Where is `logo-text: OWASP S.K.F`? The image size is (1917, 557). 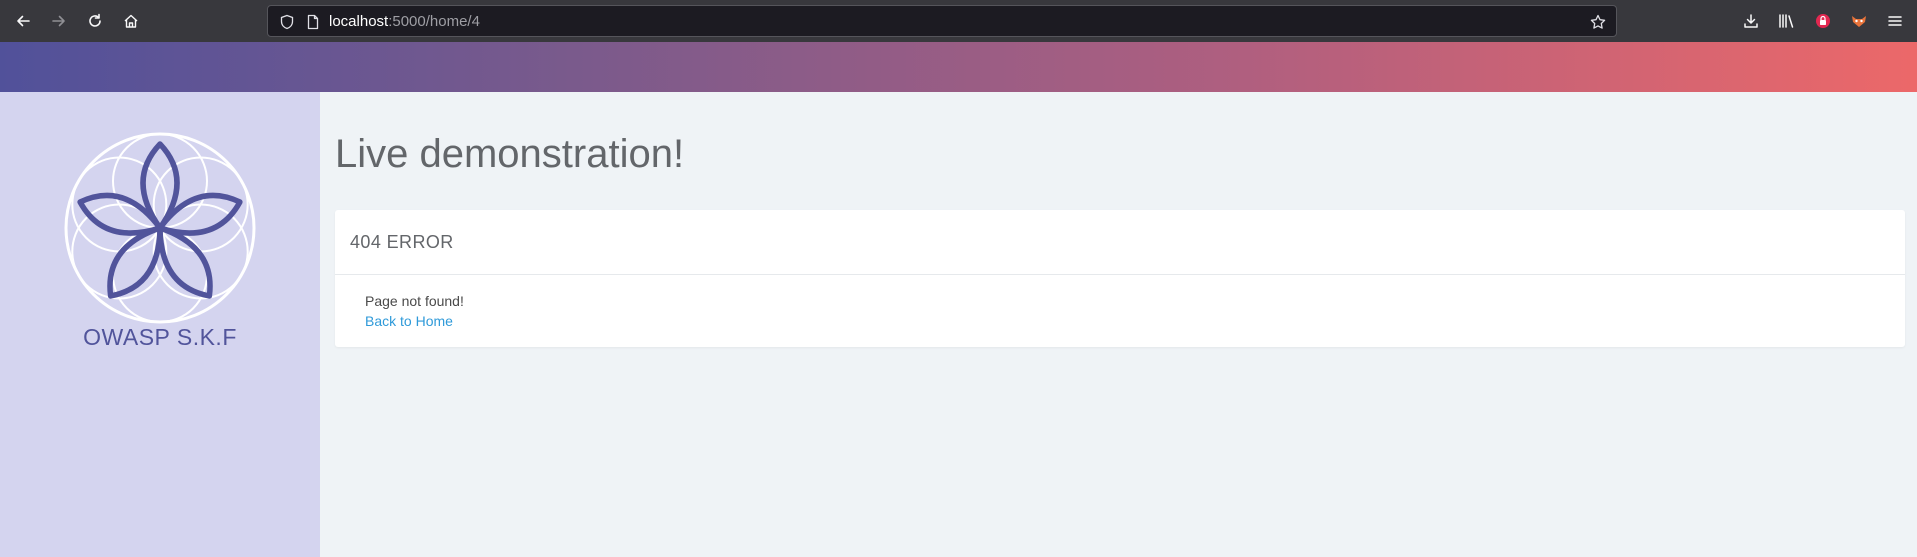
logo-text: OWASP S.K.F is located at coordinates (160, 337).